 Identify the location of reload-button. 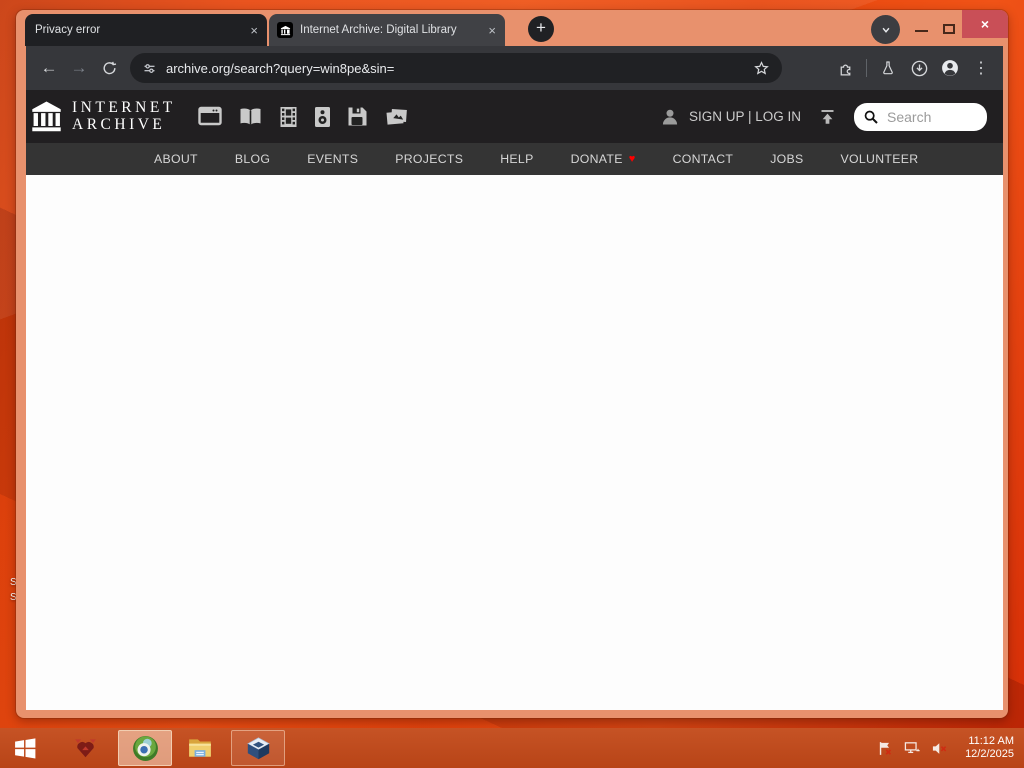
(109, 68).